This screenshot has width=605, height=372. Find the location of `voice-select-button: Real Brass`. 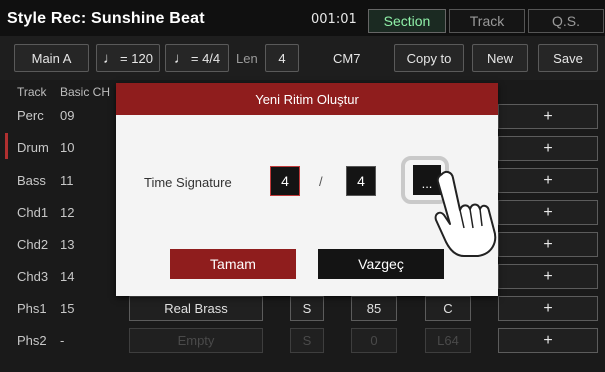

voice-select-button: Real Brass is located at coordinates (196, 308).